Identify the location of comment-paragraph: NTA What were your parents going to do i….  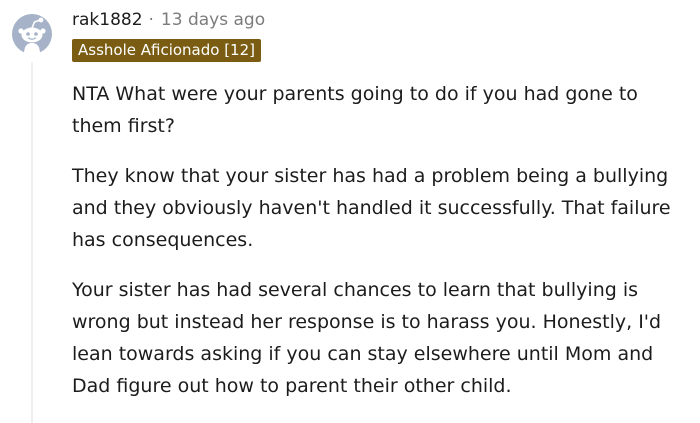
(355, 110).